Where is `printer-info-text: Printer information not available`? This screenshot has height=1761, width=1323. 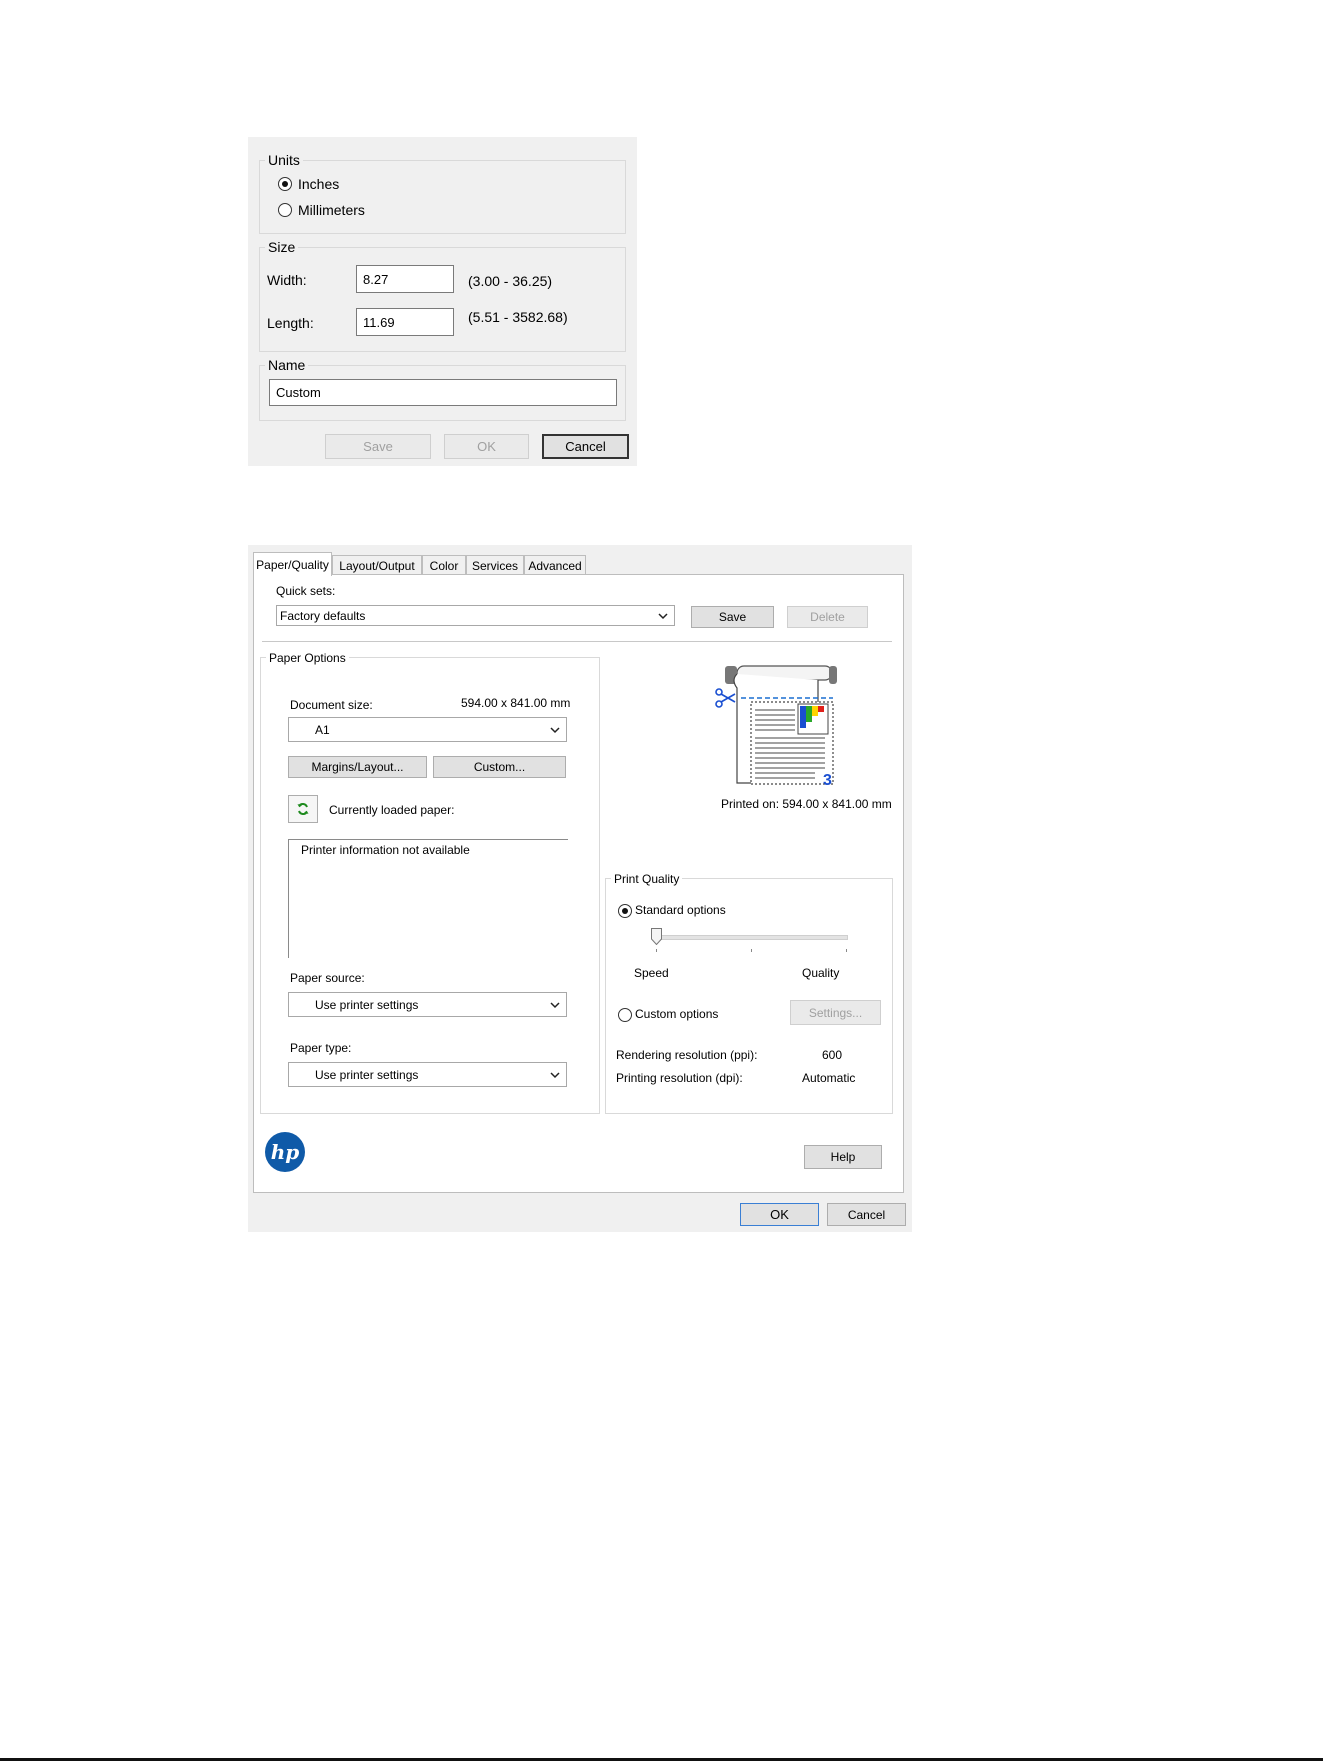 printer-info-text: Printer information not available is located at coordinates (385, 850).